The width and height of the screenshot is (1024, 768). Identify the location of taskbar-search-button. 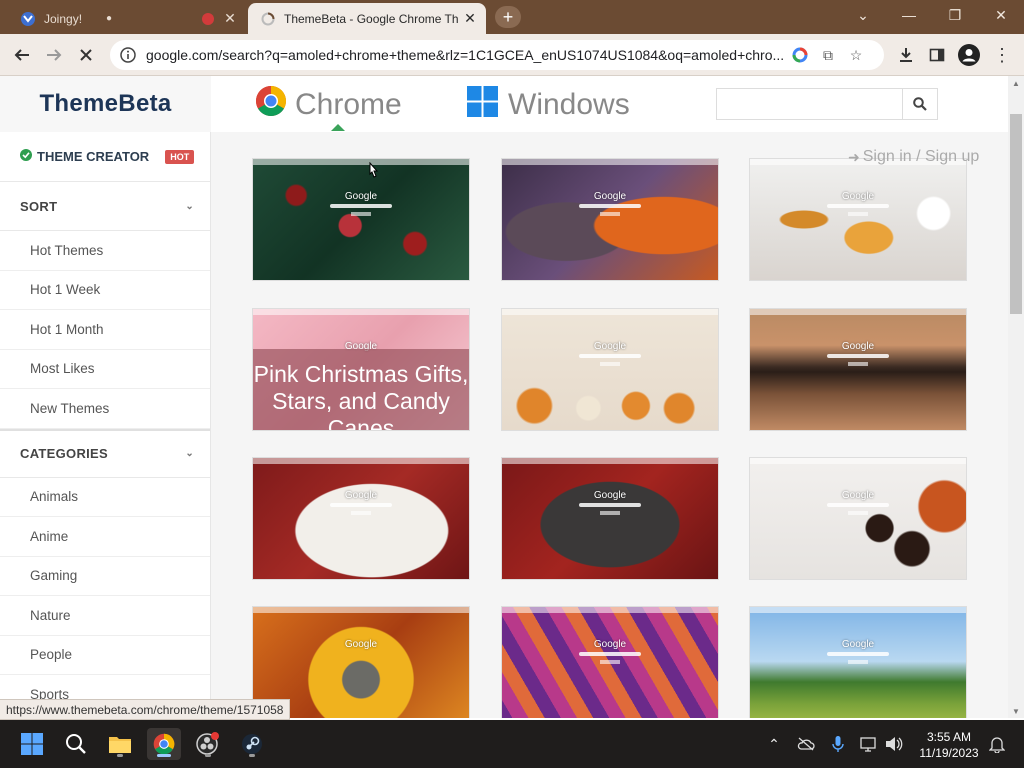
(76, 744).